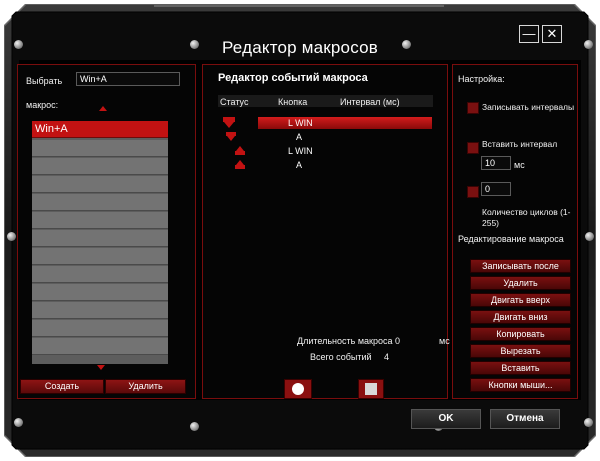 This screenshot has width=600, height=461. What do you see at coordinates (520, 283) in the screenshot?
I see `delete-event-button: Удалить` at bounding box center [520, 283].